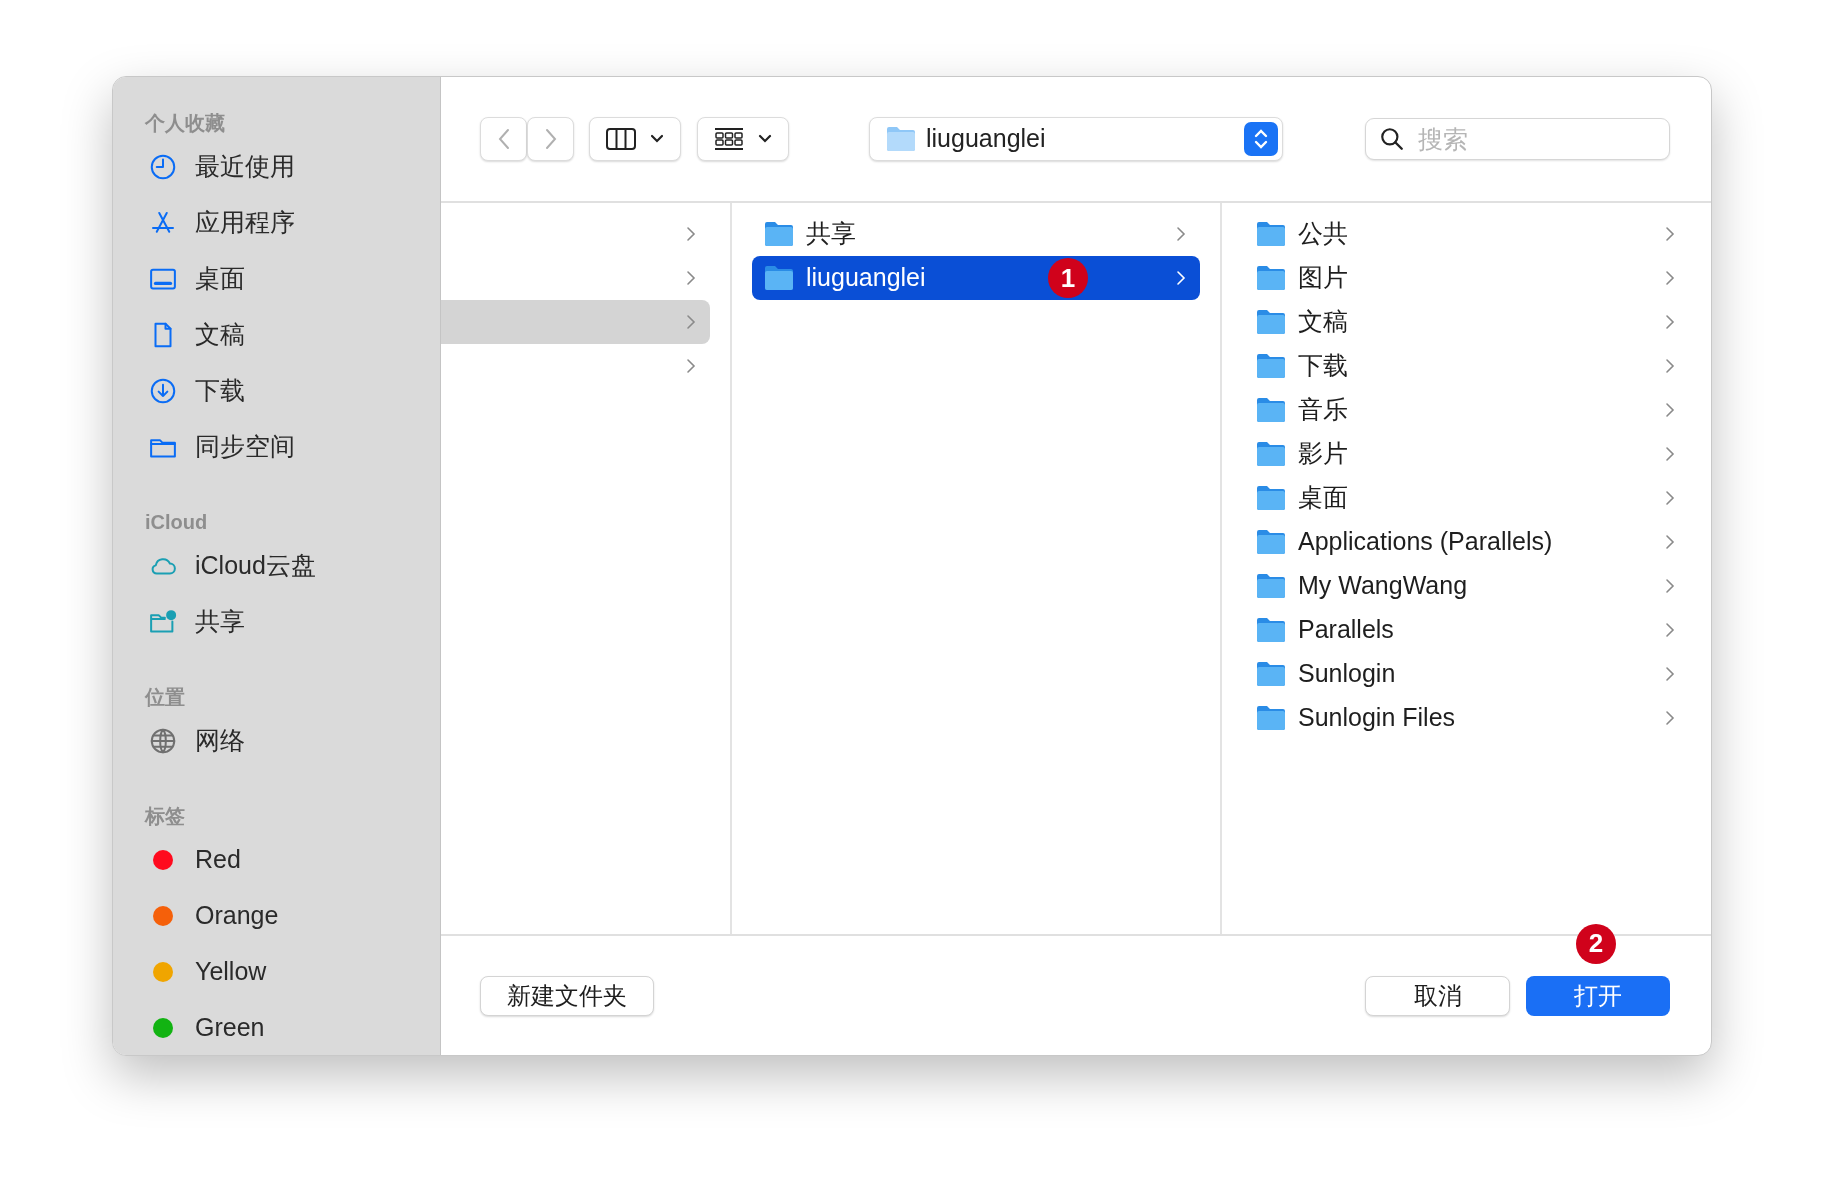 The height and width of the screenshot is (1204, 1824). Describe the element at coordinates (1425, 542) in the screenshot. I see `folder-name: Applications (Parallels)` at that location.